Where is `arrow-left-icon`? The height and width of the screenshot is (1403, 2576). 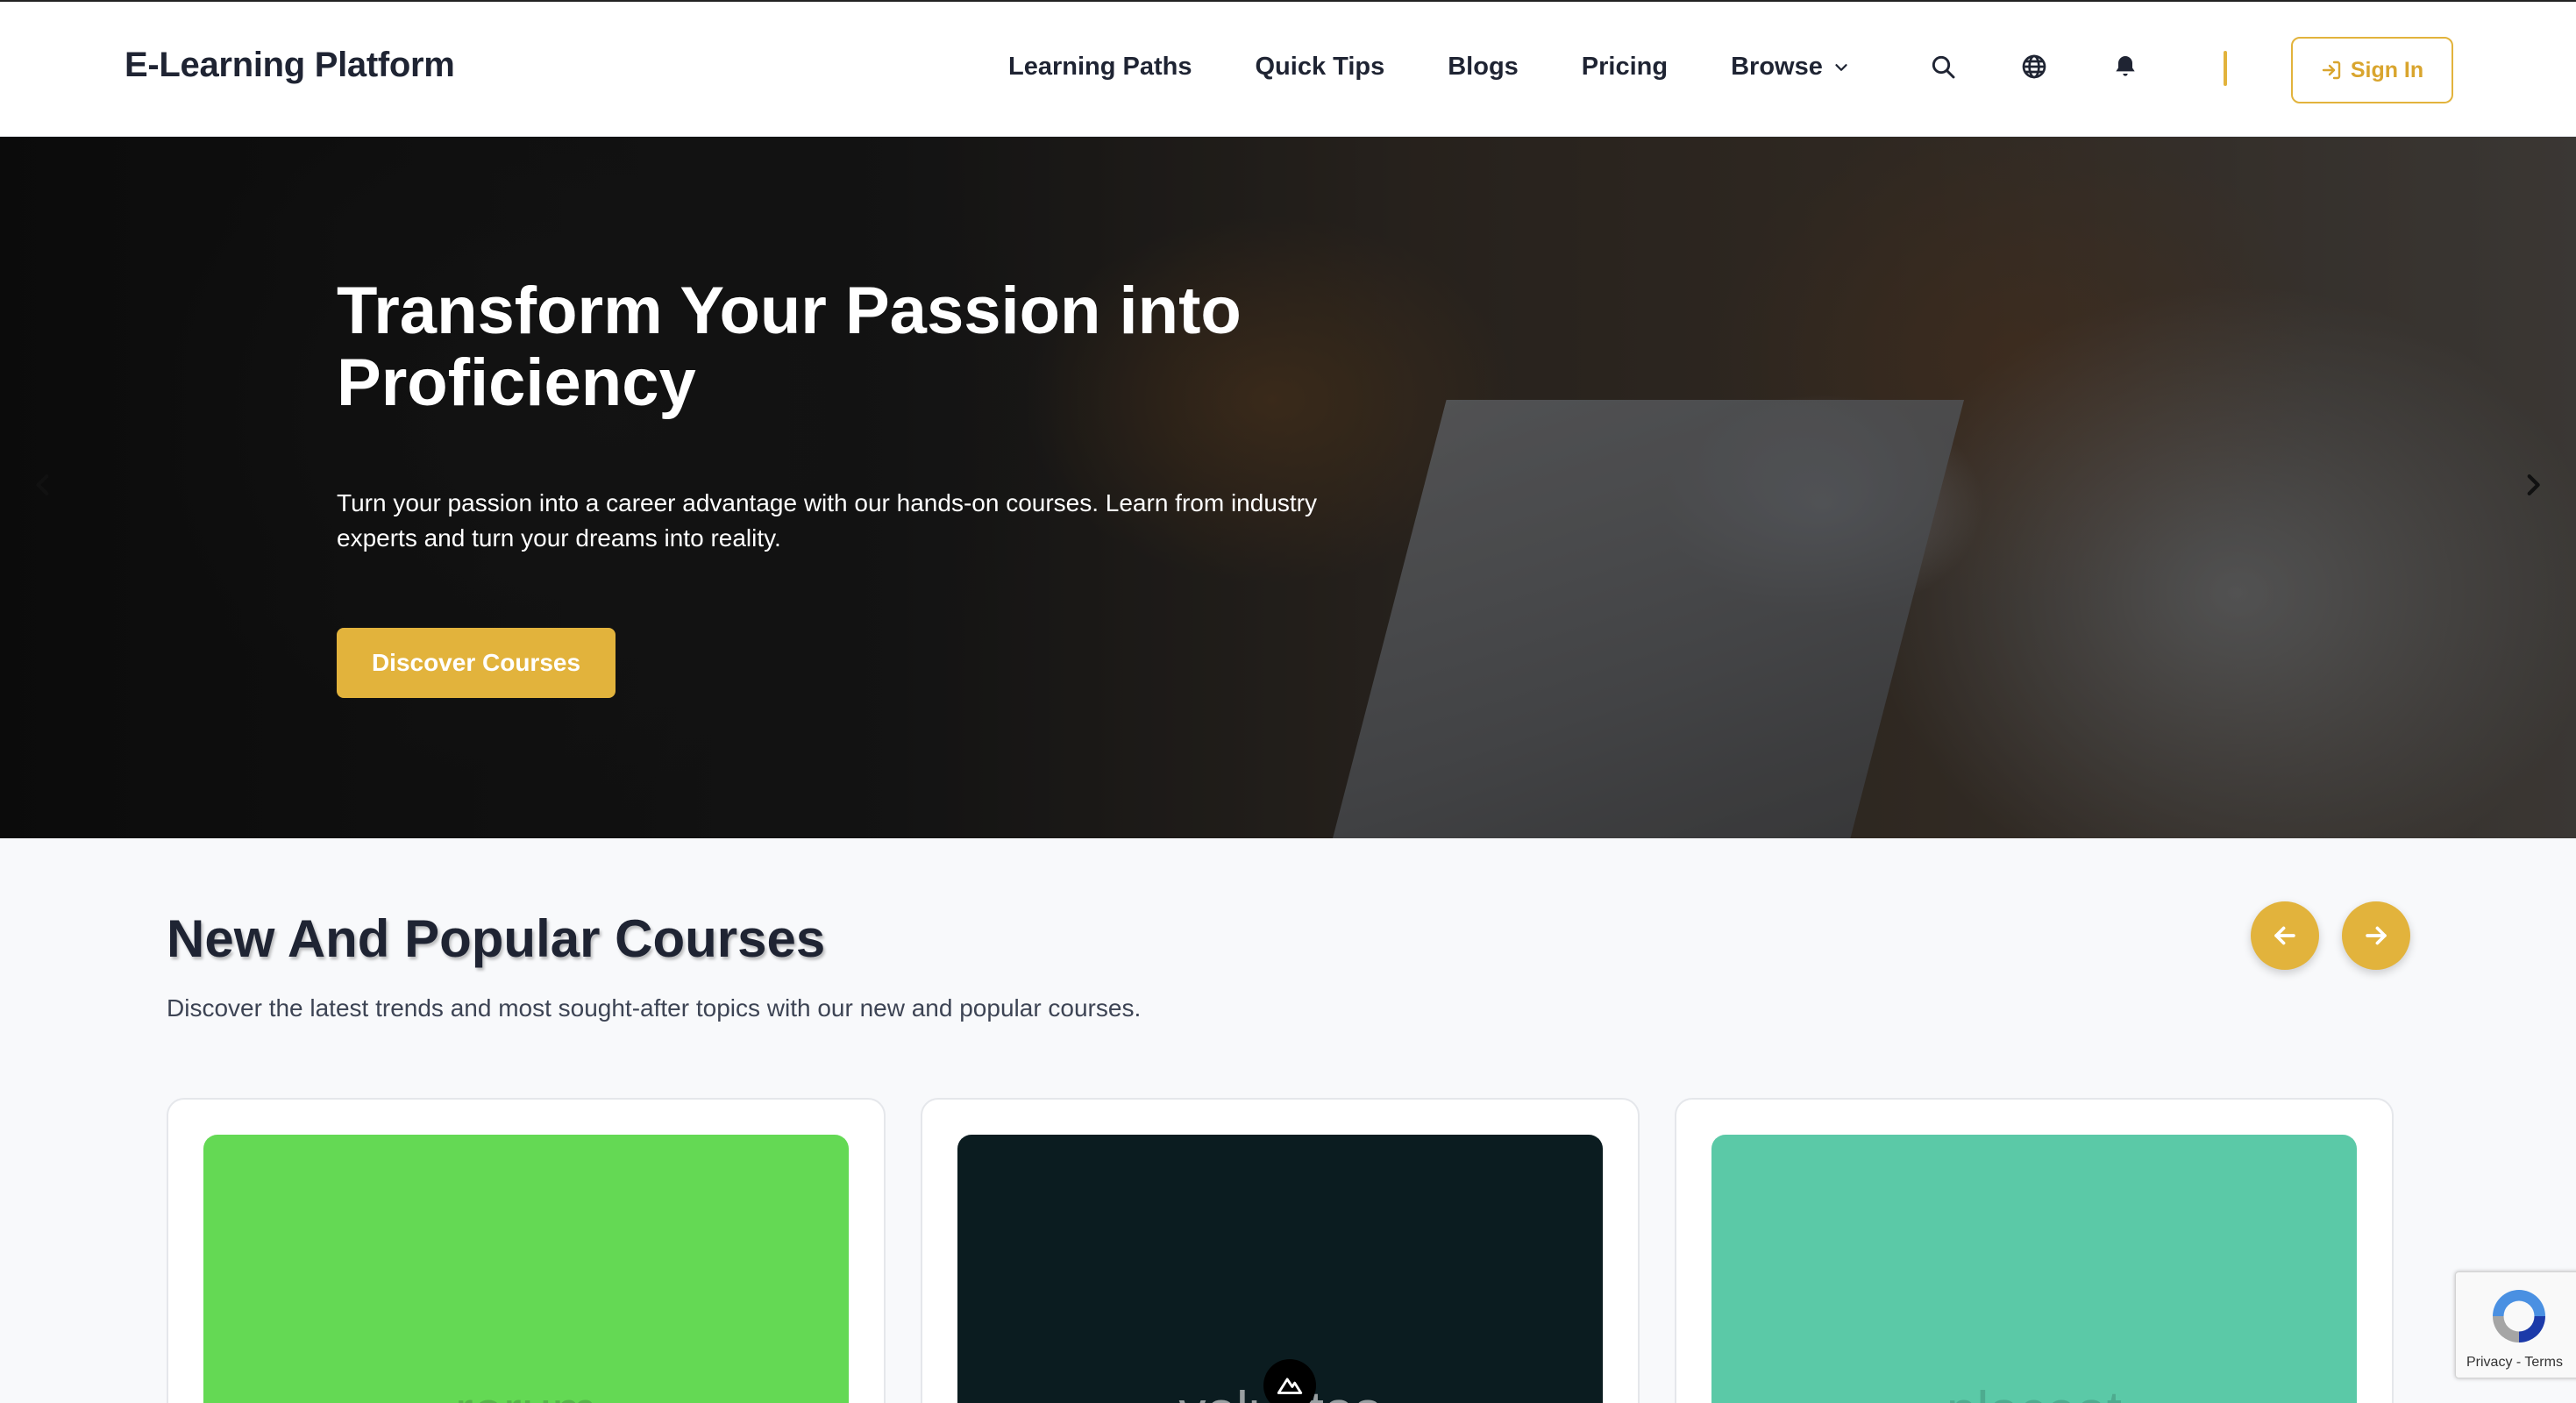 arrow-left-icon is located at coordinates (2284, 935).